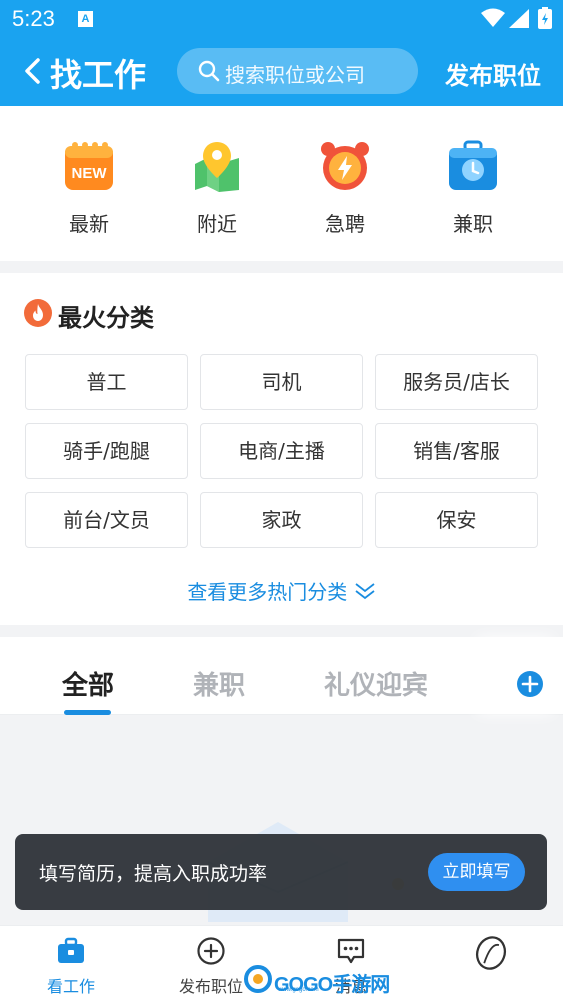 Image resolution: width=563 pixels, height=1002 pixels. Describe the element at coordinates (345, 224) in the screenshot. I see `quick-entry-label: 急聘` at that location.